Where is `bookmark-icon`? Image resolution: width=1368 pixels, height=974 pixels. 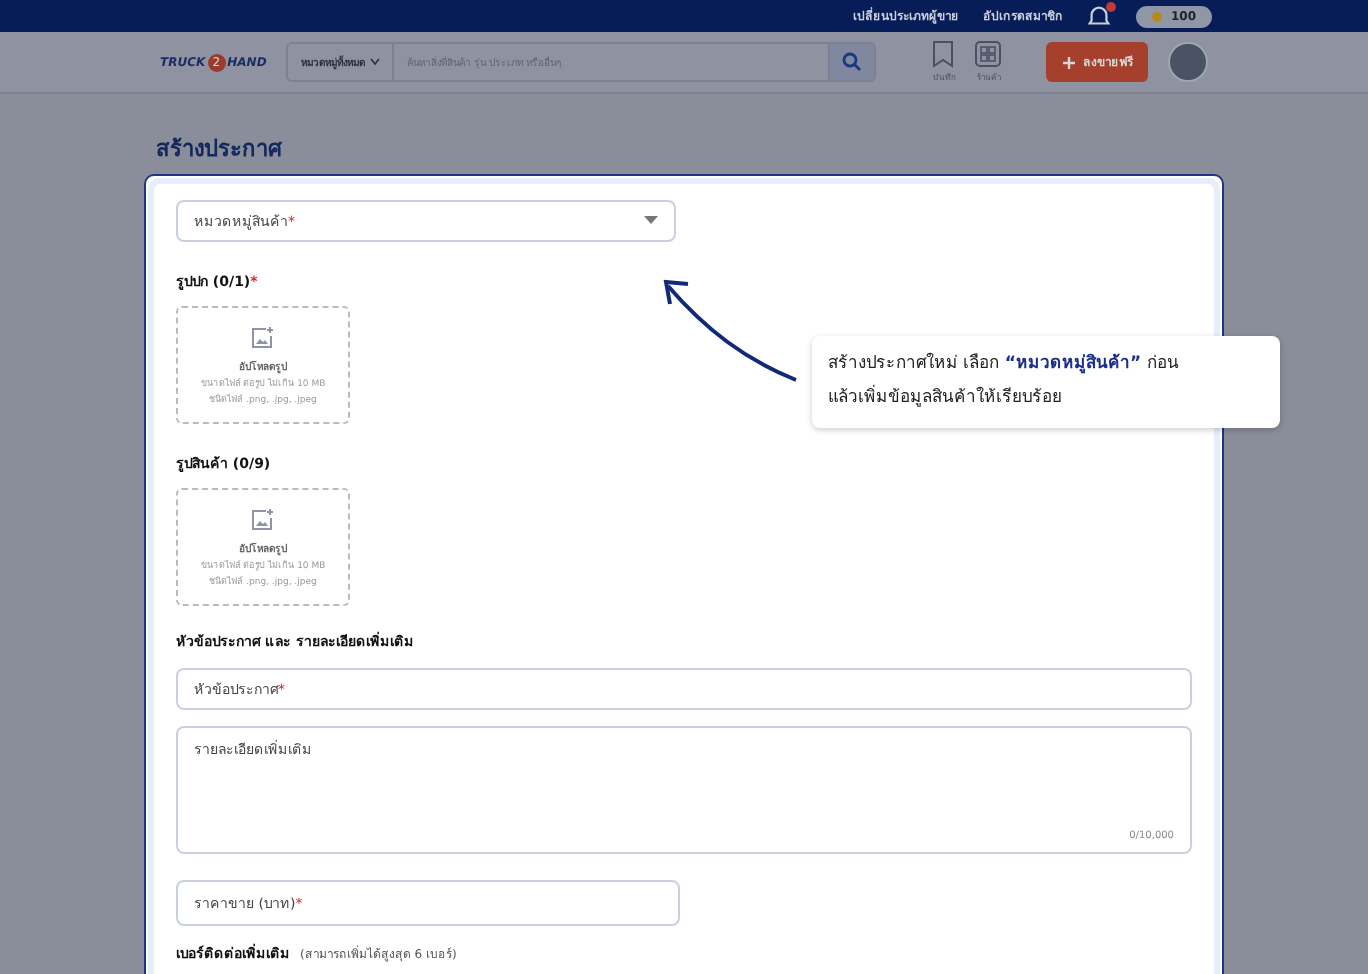 bookmark-icon is located at coordinates (943, 54).